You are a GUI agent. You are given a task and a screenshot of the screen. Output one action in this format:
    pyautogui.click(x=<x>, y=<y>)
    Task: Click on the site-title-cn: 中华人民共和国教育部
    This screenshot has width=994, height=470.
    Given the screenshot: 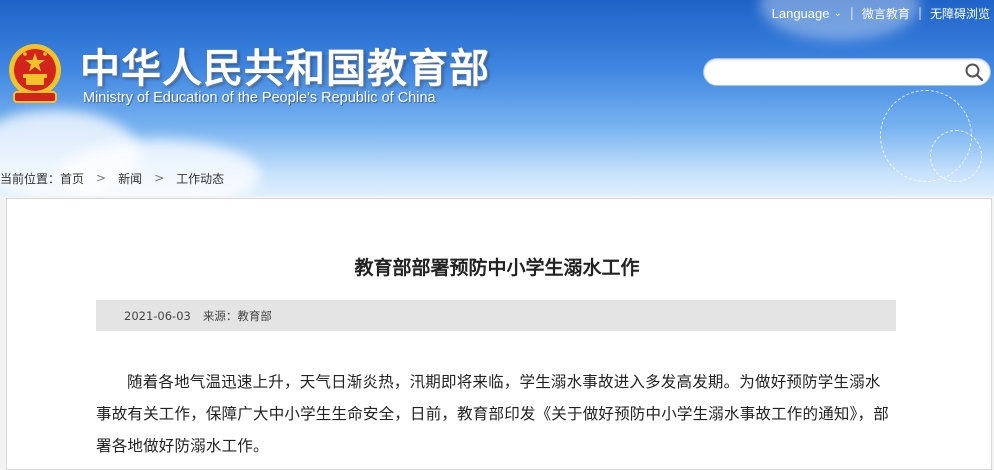 What is the action you would take?
    pyautogui.click(x=285, y=69)
    